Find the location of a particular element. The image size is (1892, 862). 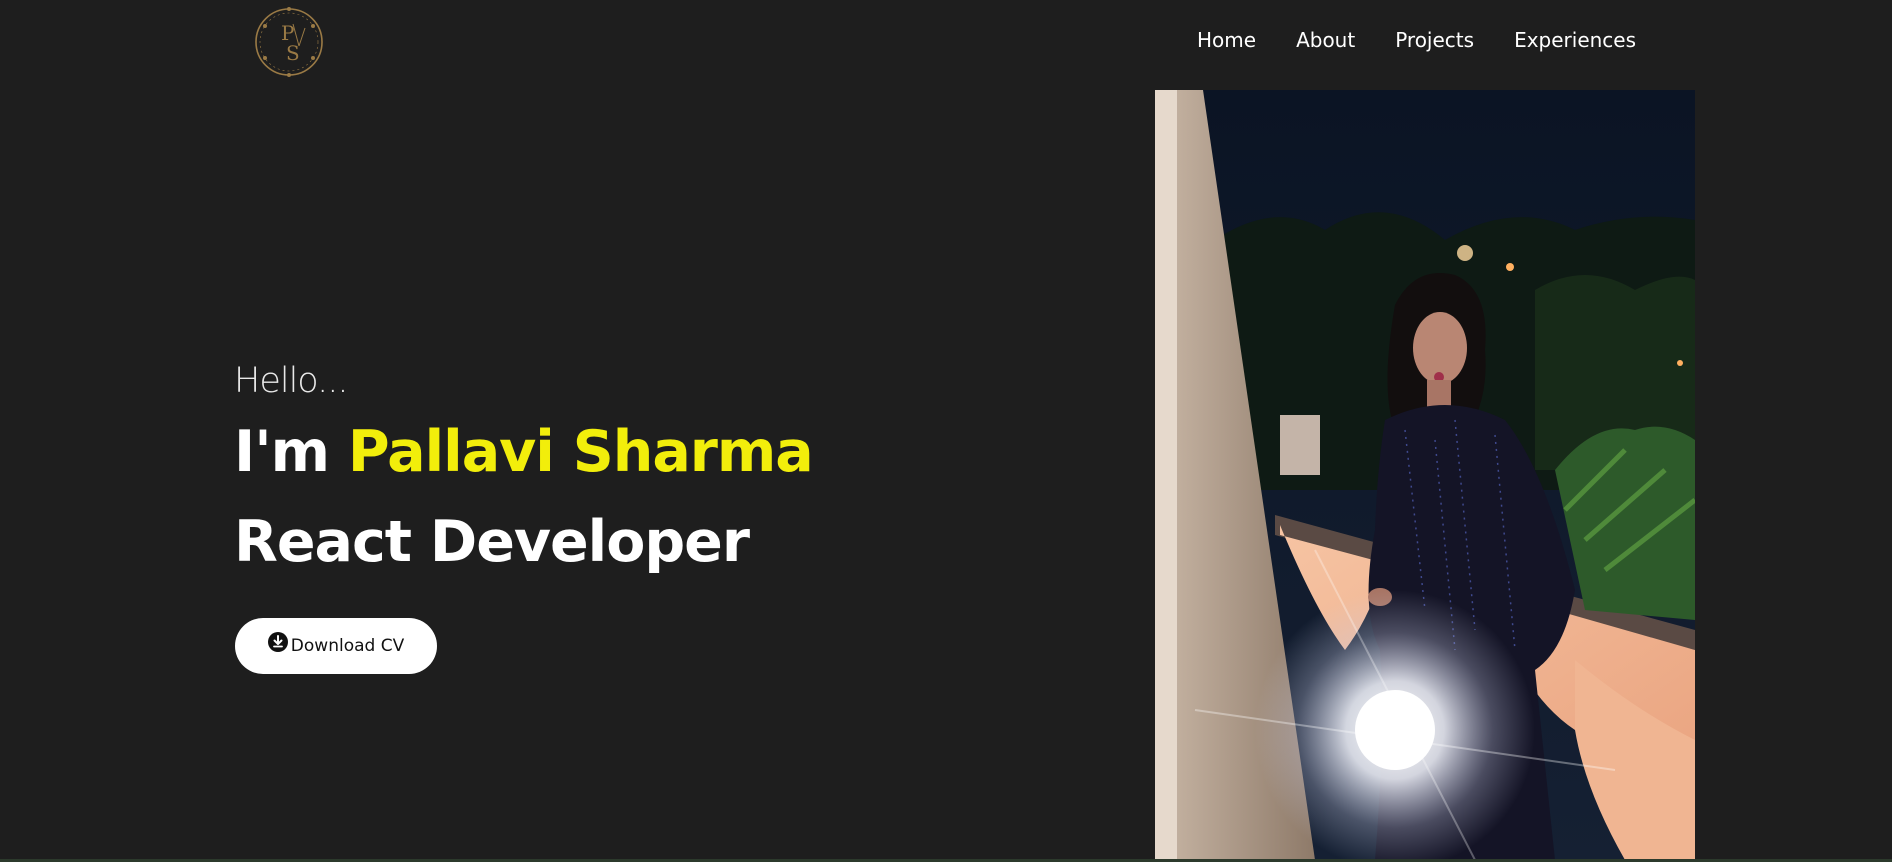

hero-role: React Developer is located at coordinates (492, 542).